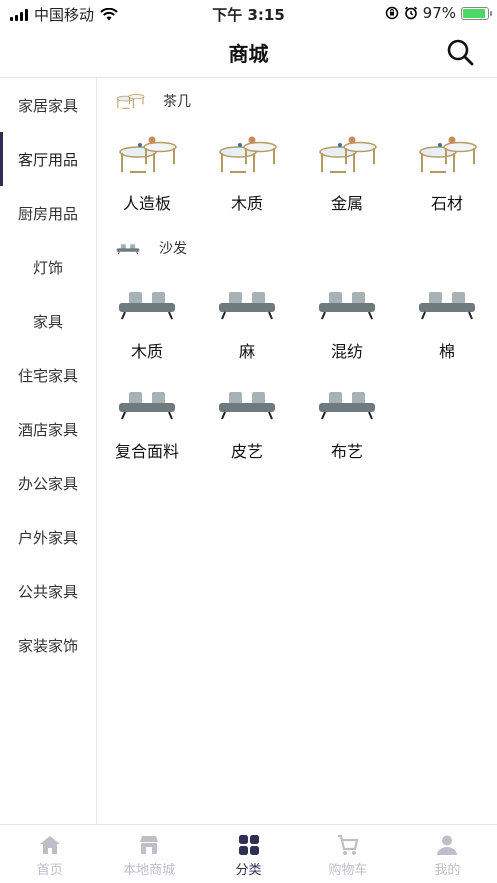 Image resolution: width=497 pixels, height=883 pixels. I want to click on sidebar-item: 酒店家具, so click(48, 429).